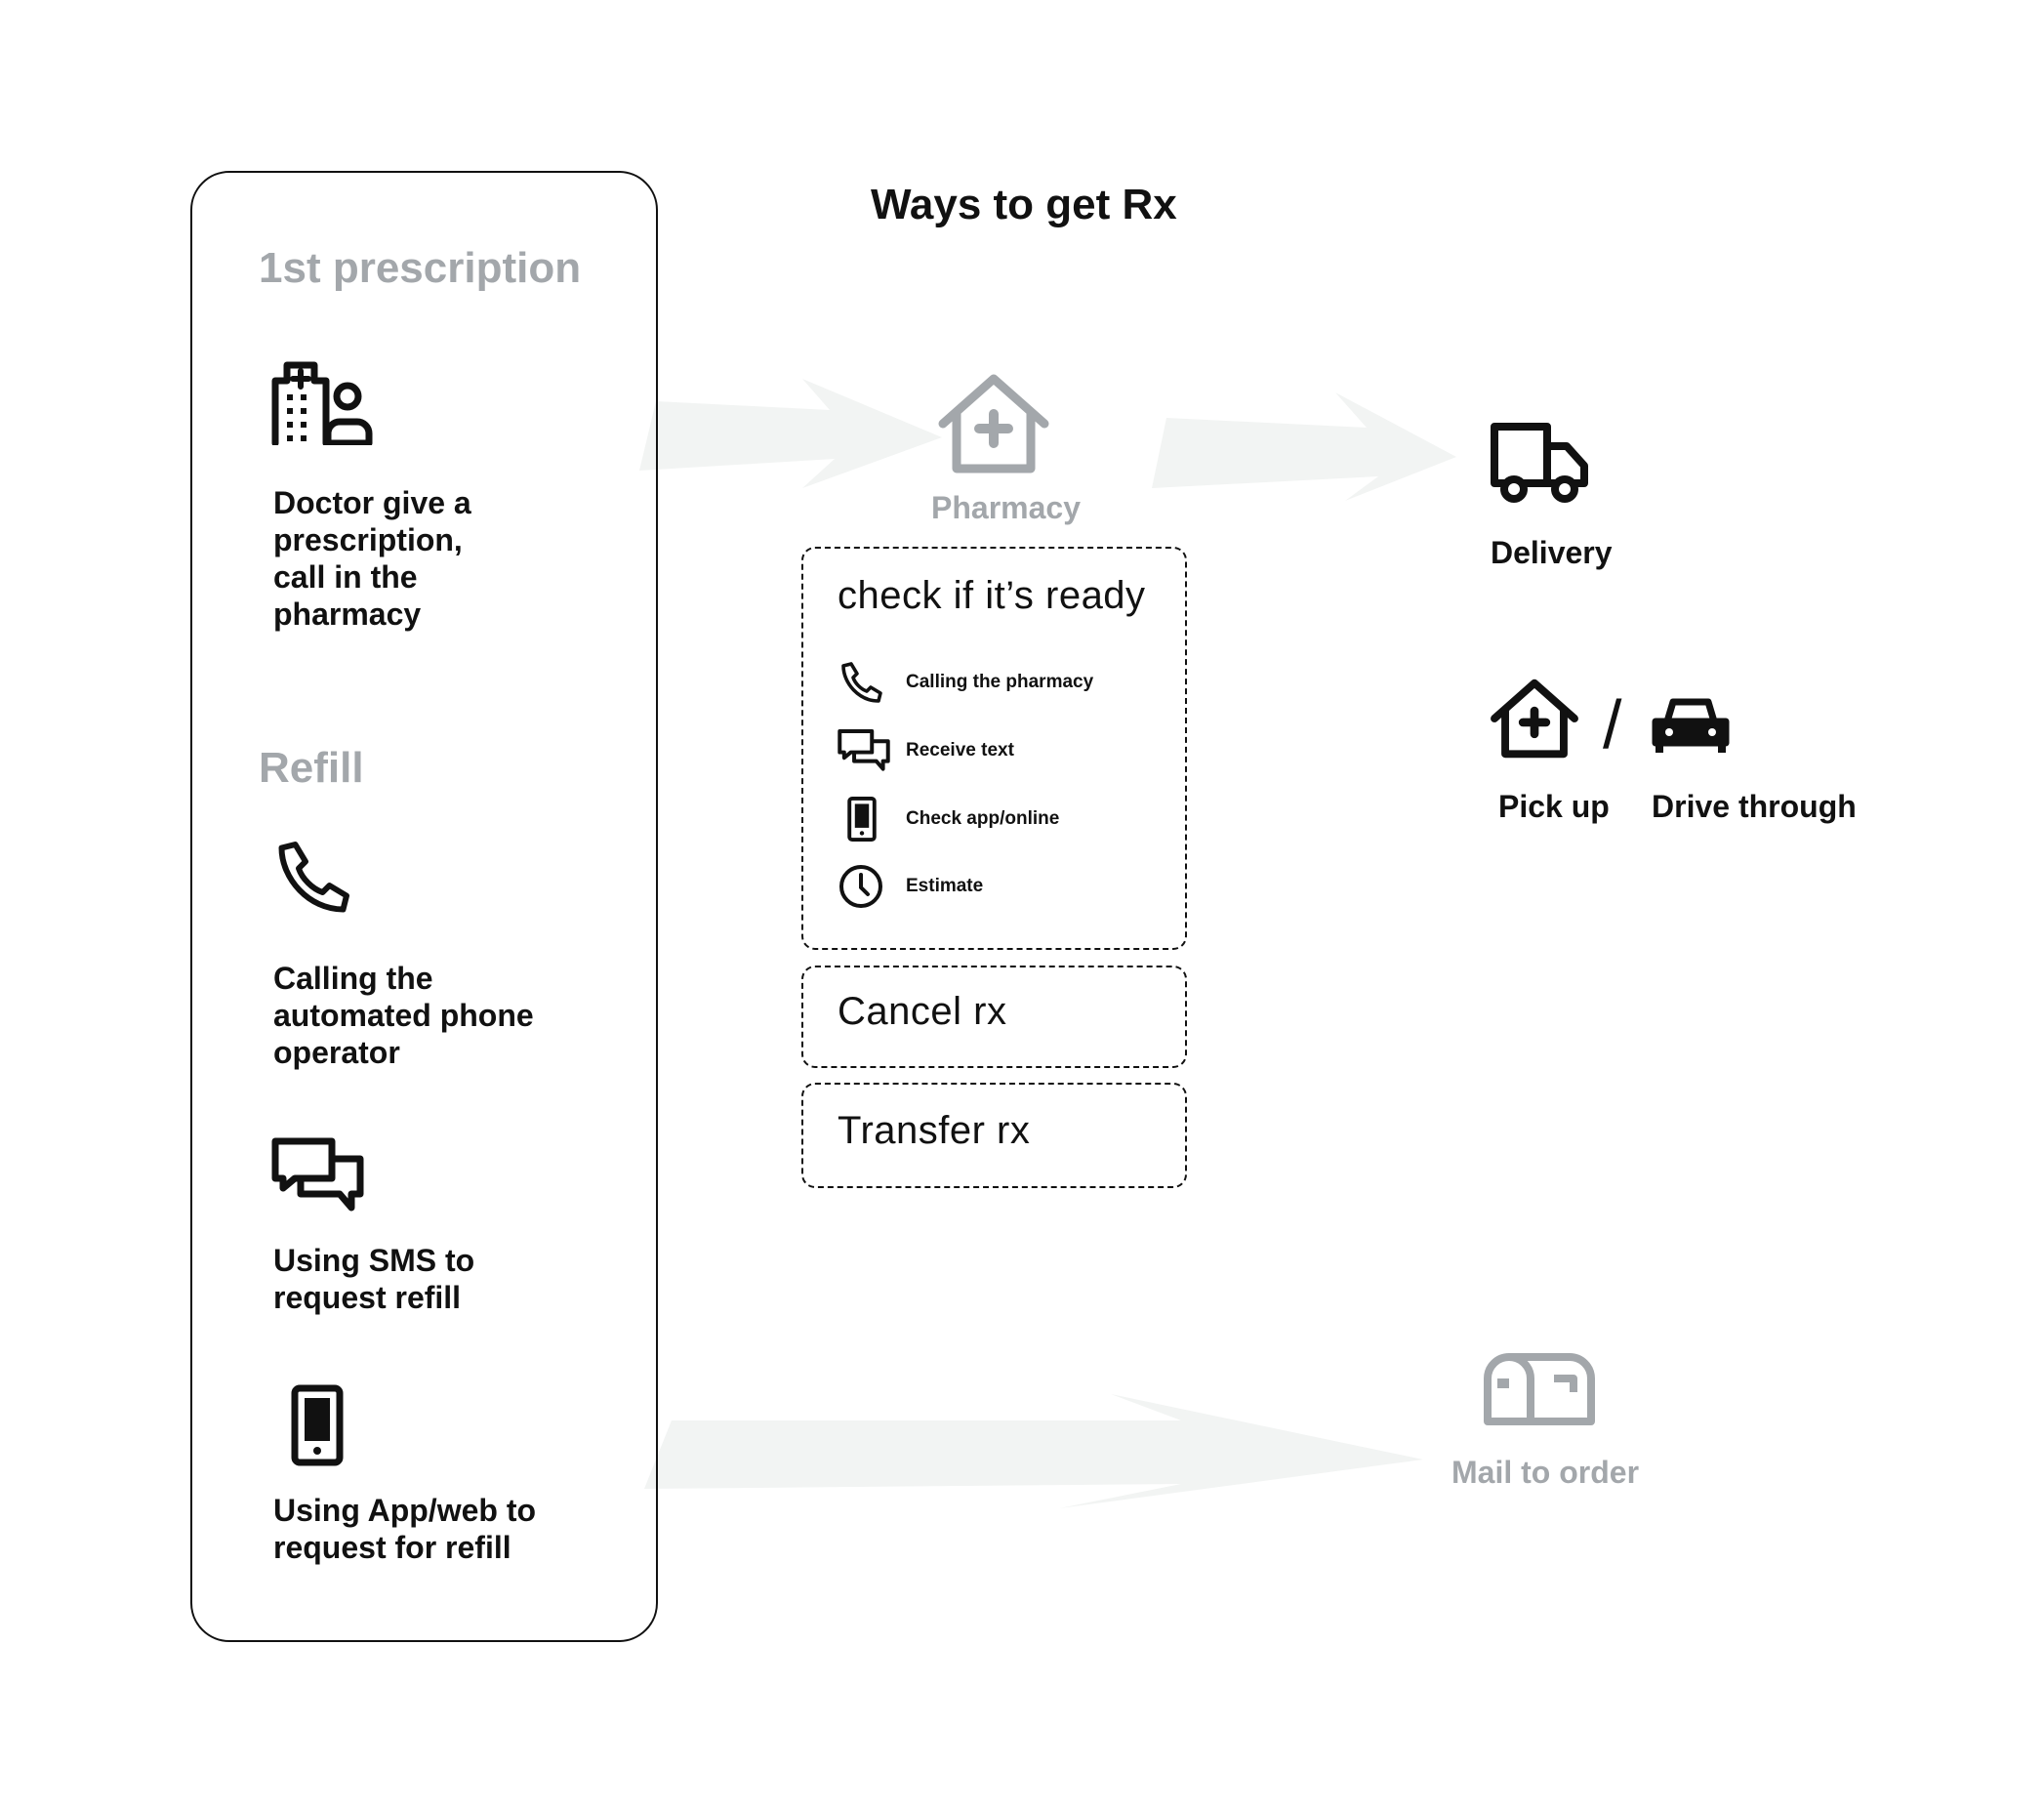 This screenshot has height=1810, width=2044. What do you see at coordinates (983, 818) in the screenshot?
I see `check-row-app: Check app/online` at bounding box center [983, 818].